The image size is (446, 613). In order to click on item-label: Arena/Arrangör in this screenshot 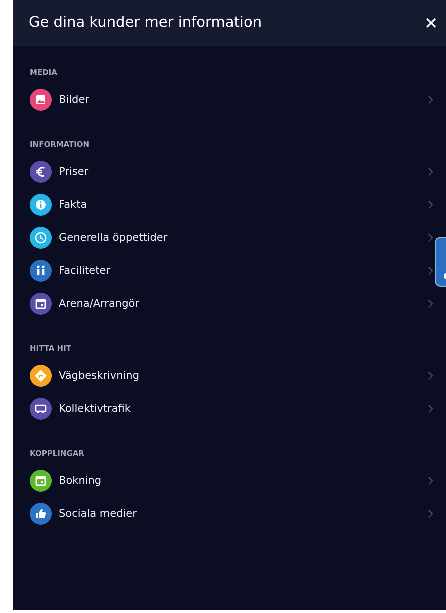, I will do `click(99, 304)`.